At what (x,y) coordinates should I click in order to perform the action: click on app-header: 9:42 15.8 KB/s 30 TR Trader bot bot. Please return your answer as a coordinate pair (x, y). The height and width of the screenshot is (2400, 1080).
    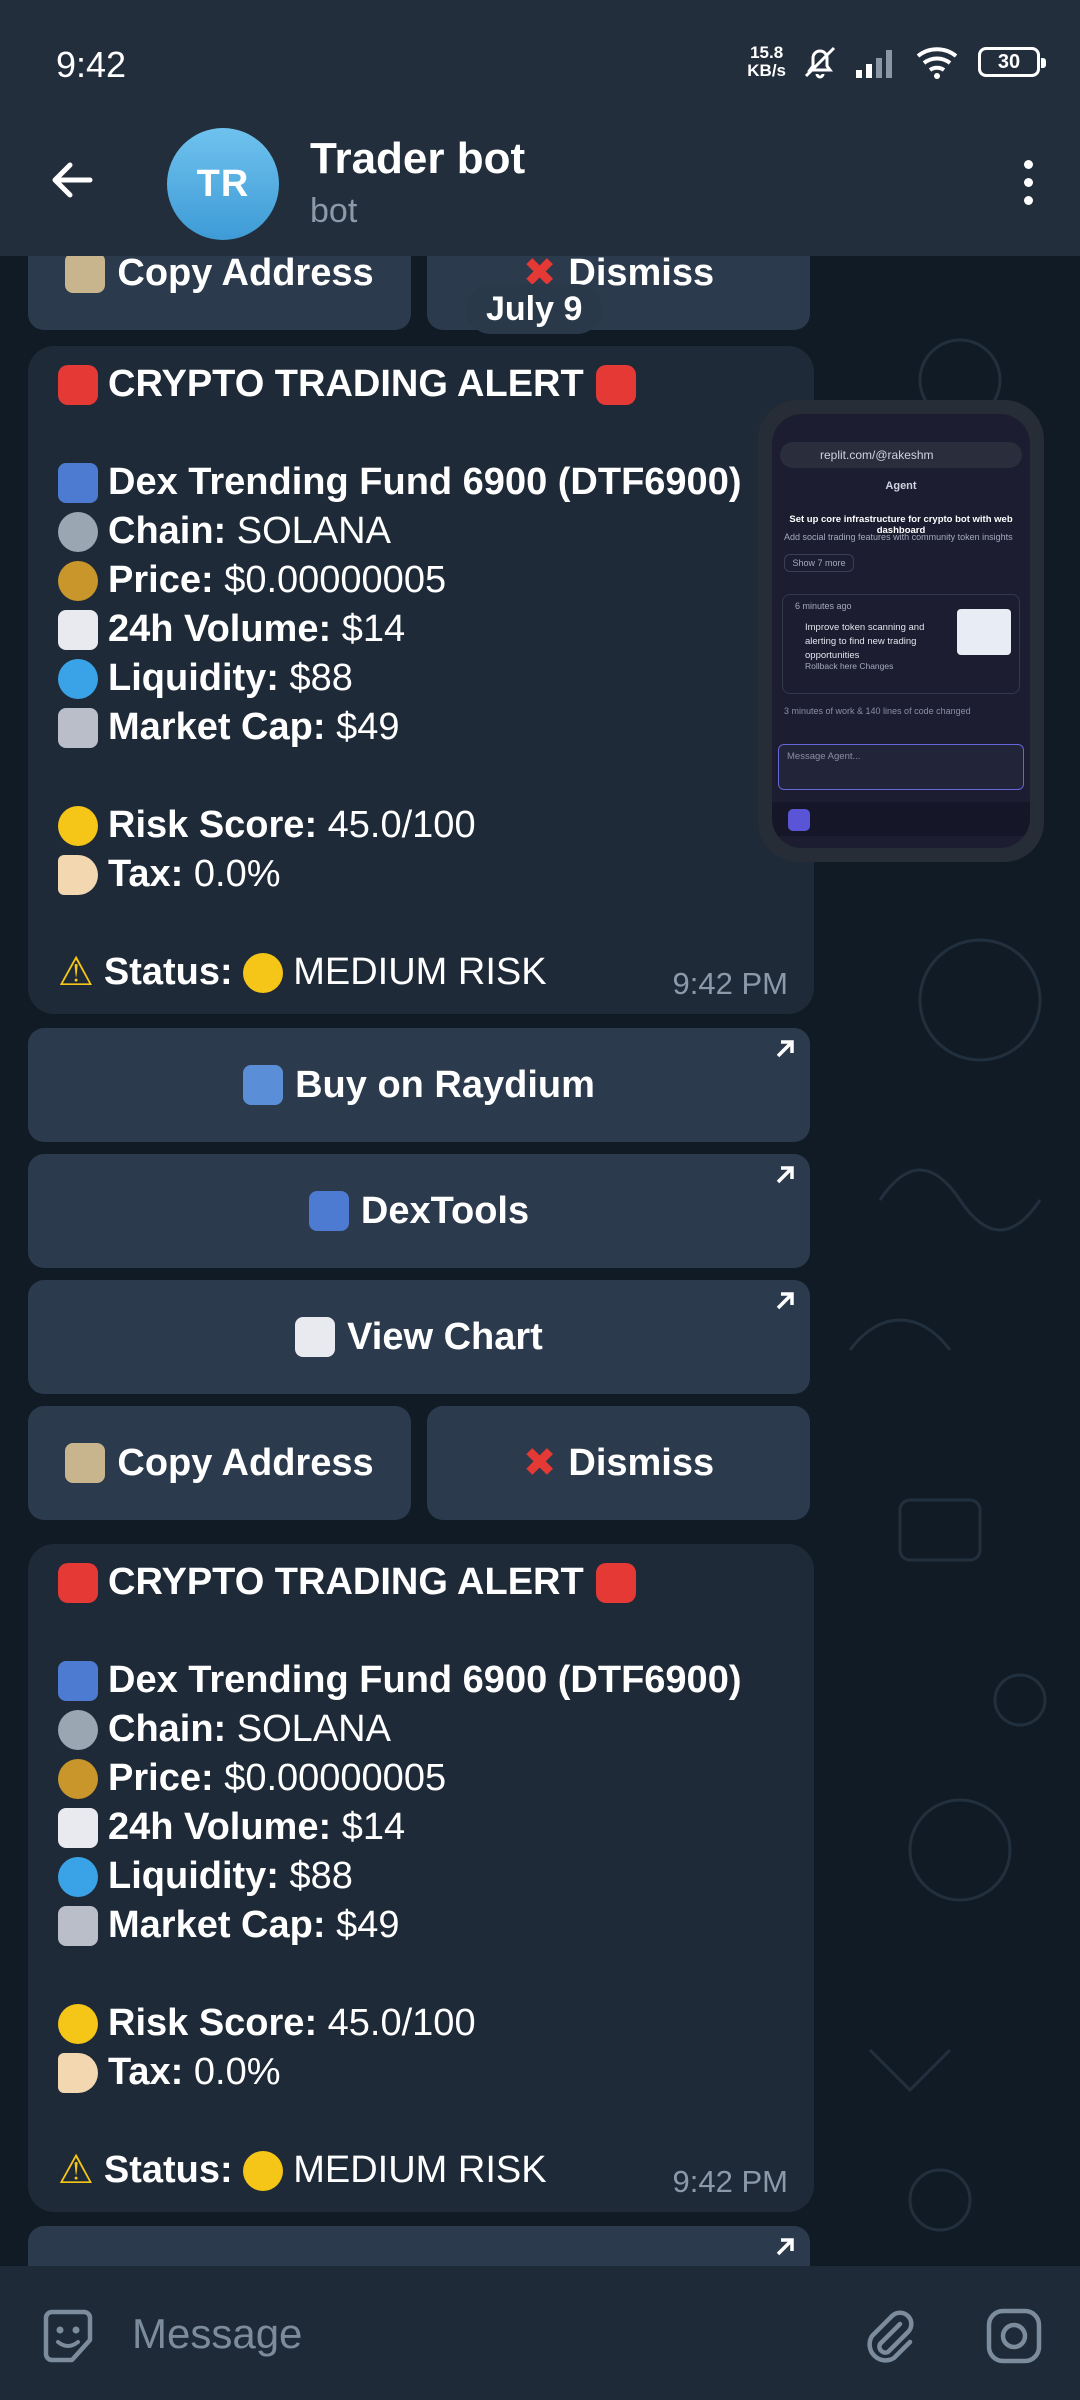
    Looking at the image, I should click on (540, 128).